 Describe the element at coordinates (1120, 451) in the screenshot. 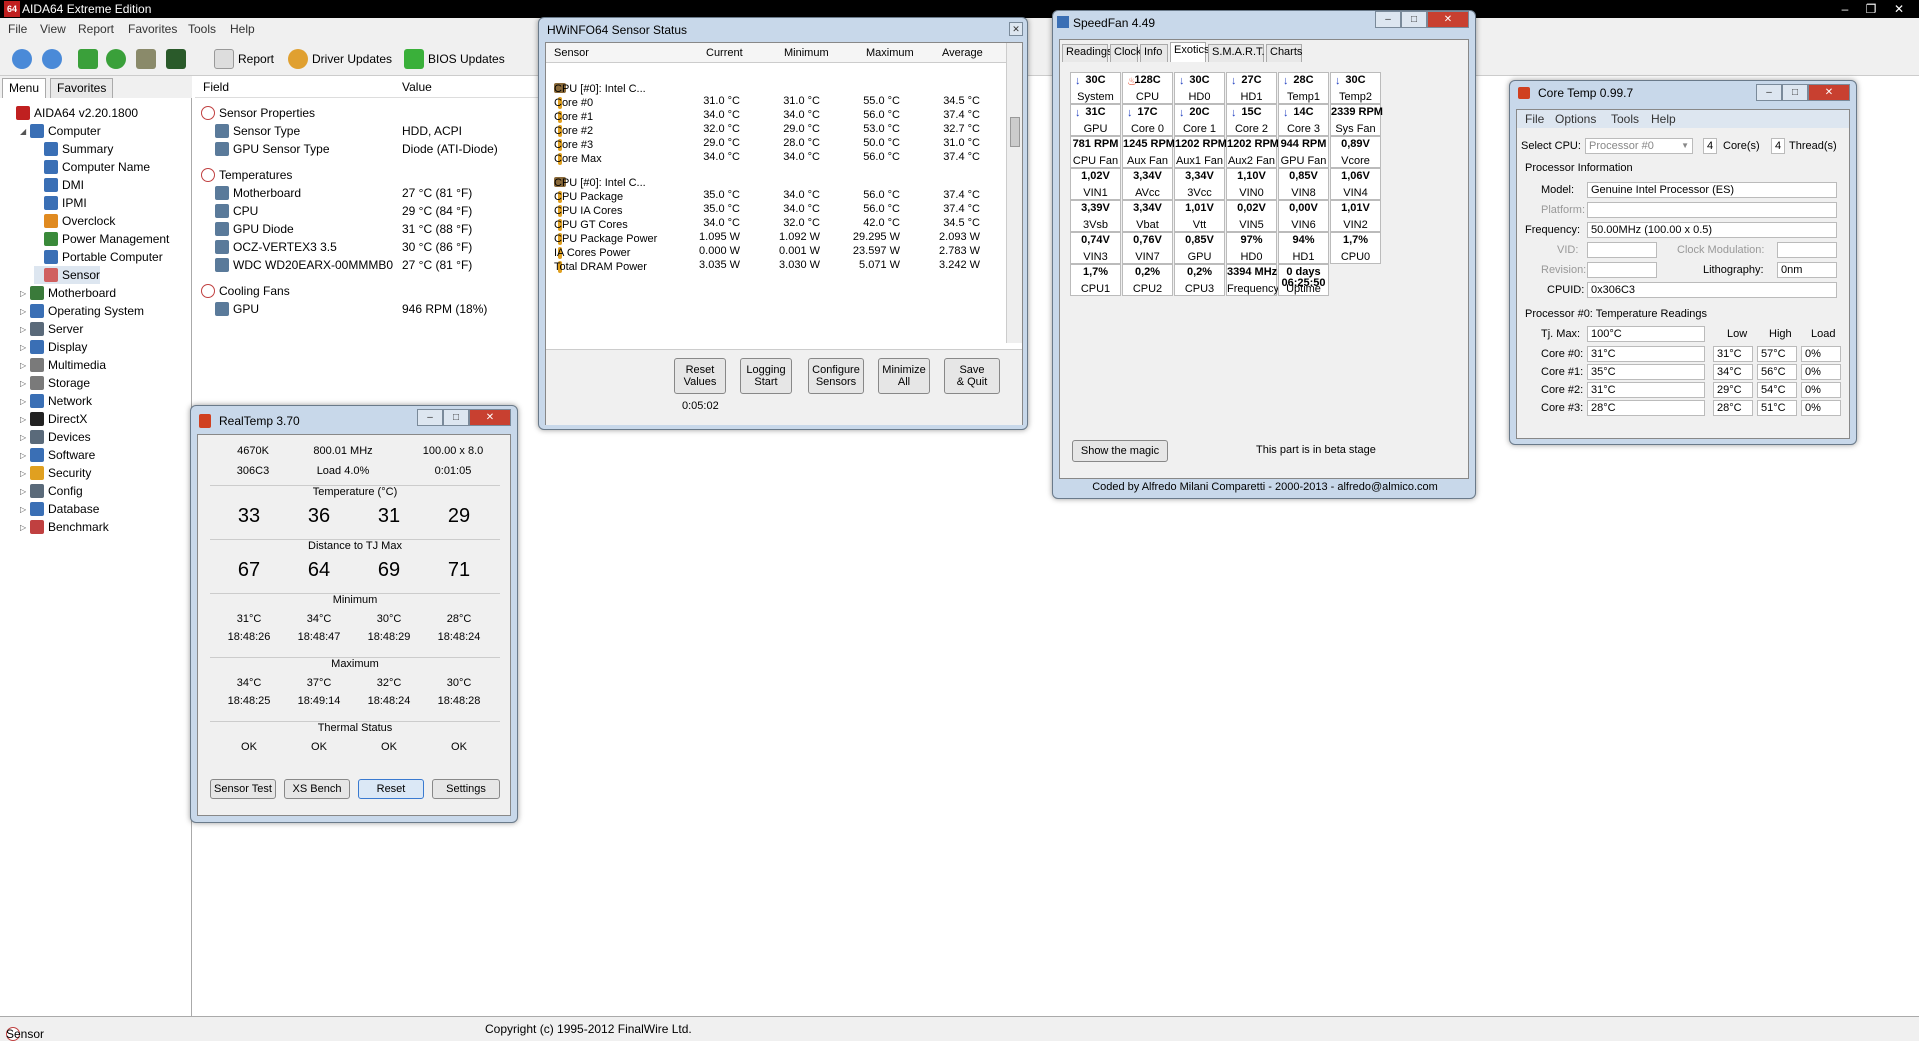

I see `show-magic-button: Show the magic` at that location.